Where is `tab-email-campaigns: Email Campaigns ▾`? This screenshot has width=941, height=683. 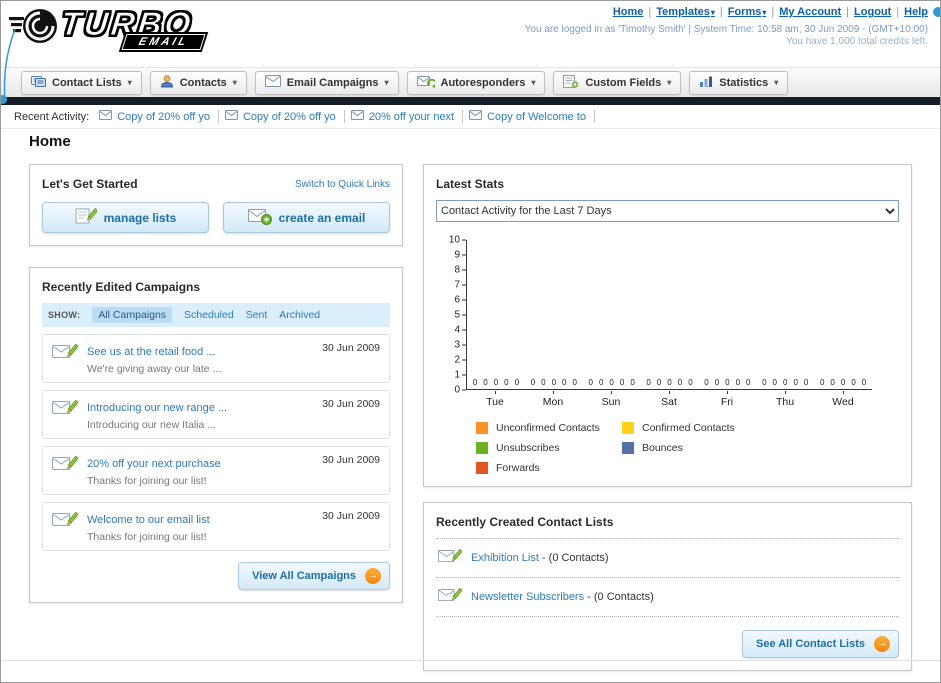
tab-email-campaigns: Email Campaigns ▾ is located at coordinates (326, 82).